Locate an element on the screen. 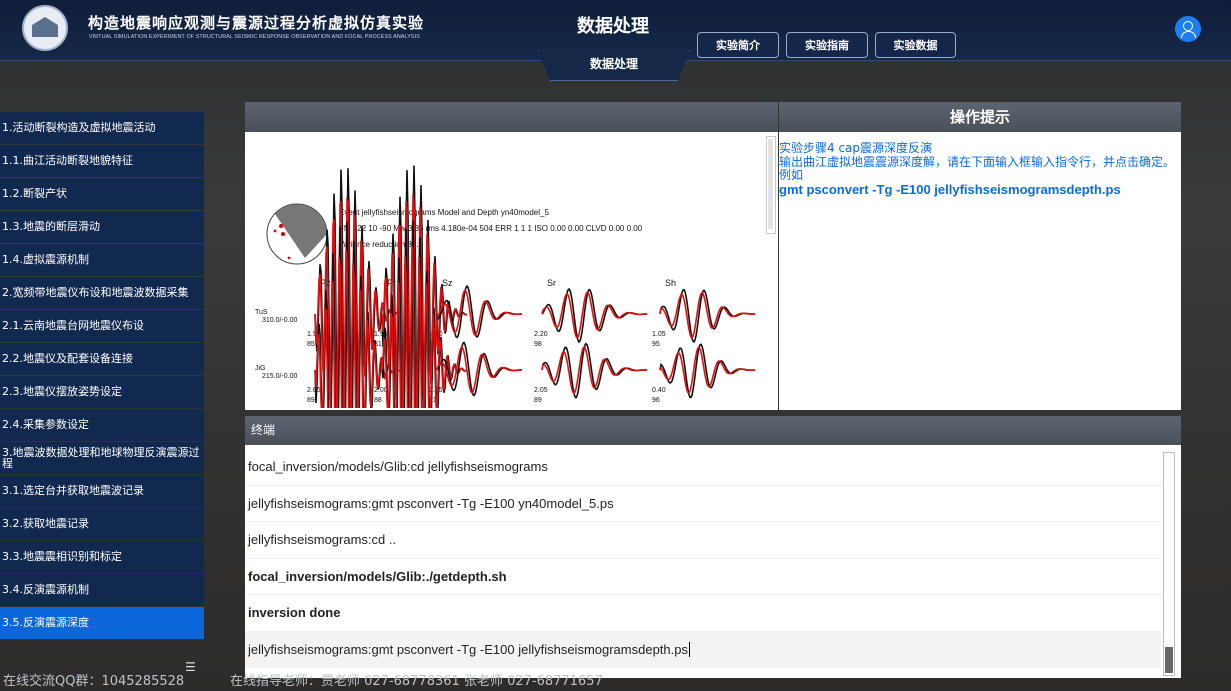 This screenshot has height=691, width=1231. station-name: TuS is located at coordinates (261, 312).